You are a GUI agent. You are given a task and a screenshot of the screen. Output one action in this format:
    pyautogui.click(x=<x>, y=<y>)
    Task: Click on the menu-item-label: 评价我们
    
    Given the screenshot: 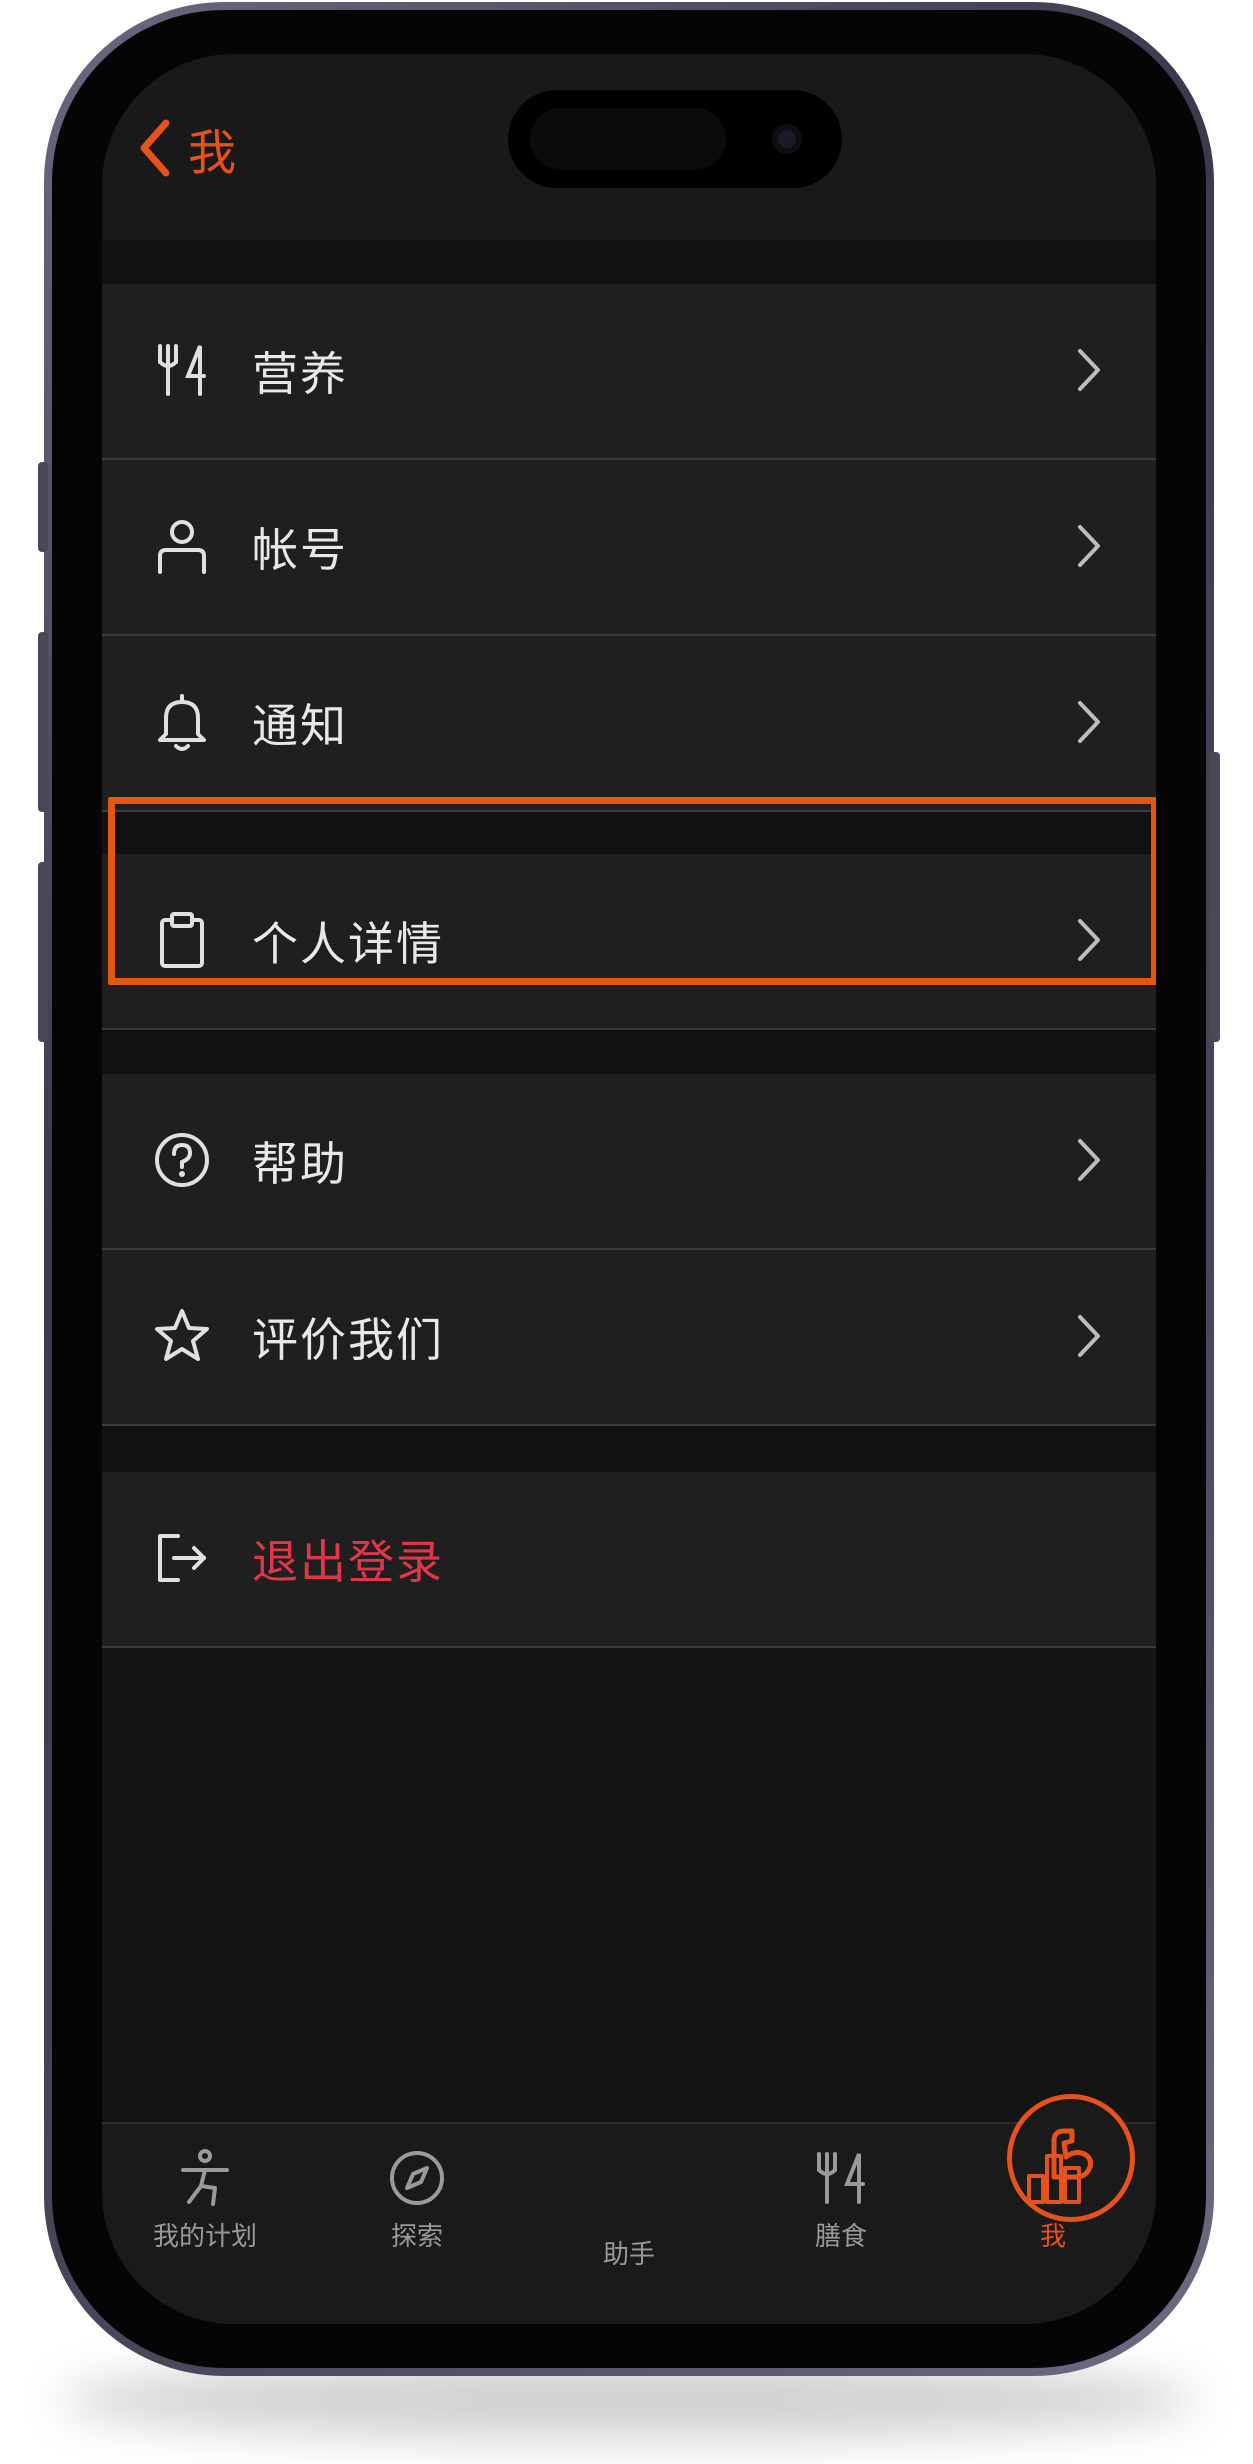 What is the action you would take?
    pyautogui.click(x=348, y=1340)
    